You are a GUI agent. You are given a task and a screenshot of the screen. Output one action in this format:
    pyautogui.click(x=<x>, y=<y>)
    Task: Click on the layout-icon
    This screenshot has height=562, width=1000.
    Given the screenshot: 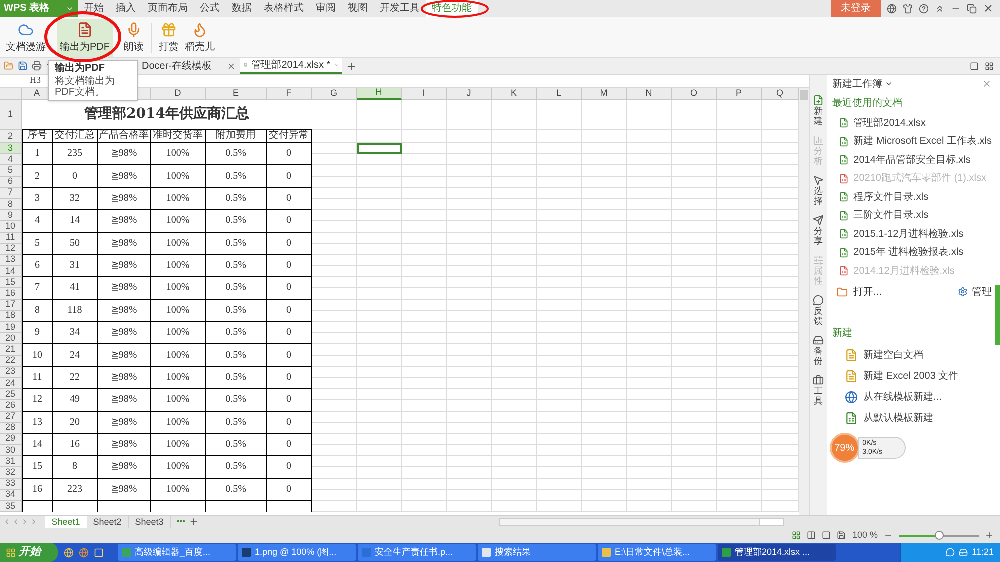 What is the action you would take?
    pyautogui.click(x=989, y=66)
    